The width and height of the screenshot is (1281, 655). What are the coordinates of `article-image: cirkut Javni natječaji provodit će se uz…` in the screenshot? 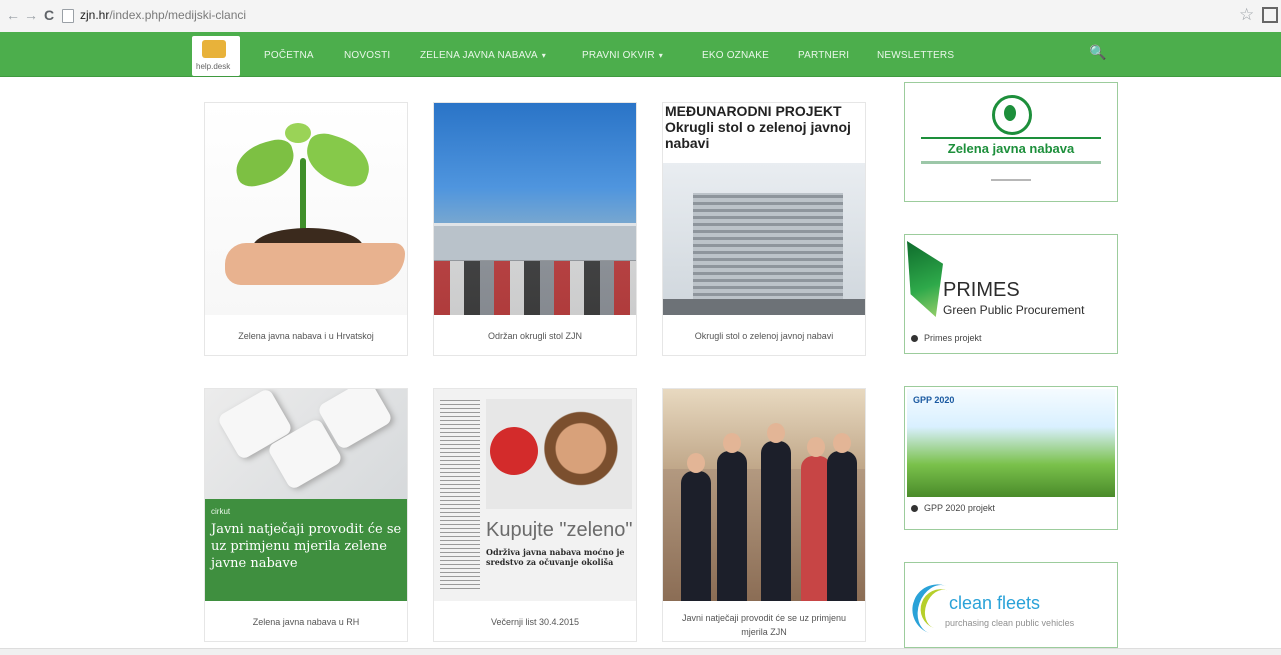 It's located at (306, 495).